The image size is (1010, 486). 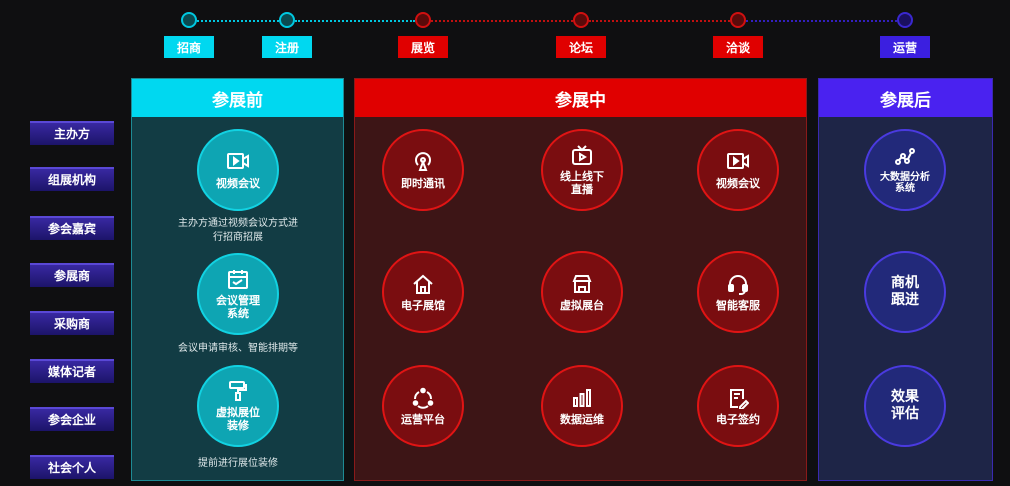 I want to click on feature-label: 电子展馆, so click(x=423, y=305).